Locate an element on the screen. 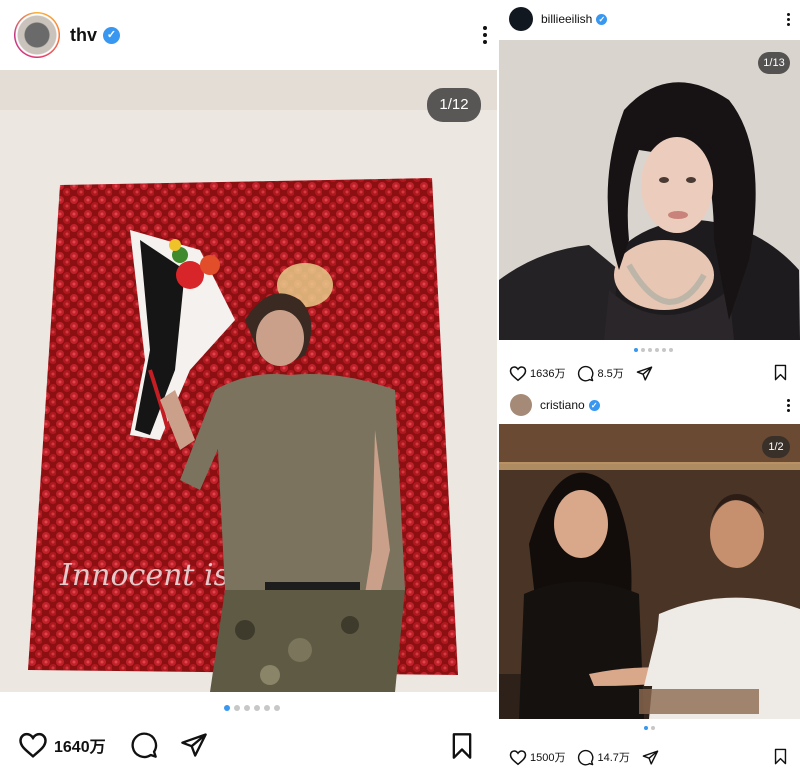 Image resolution: width=800 pixels, height=771 pixels. post-actions: 1500万 14.7万 is located at coordinates (649, 757).